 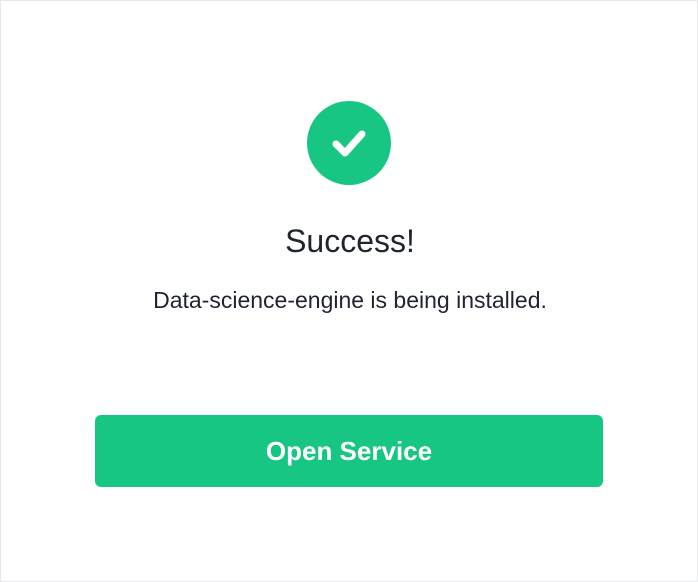 I want to click on checkmark-icon, so click(x=349, y=143).